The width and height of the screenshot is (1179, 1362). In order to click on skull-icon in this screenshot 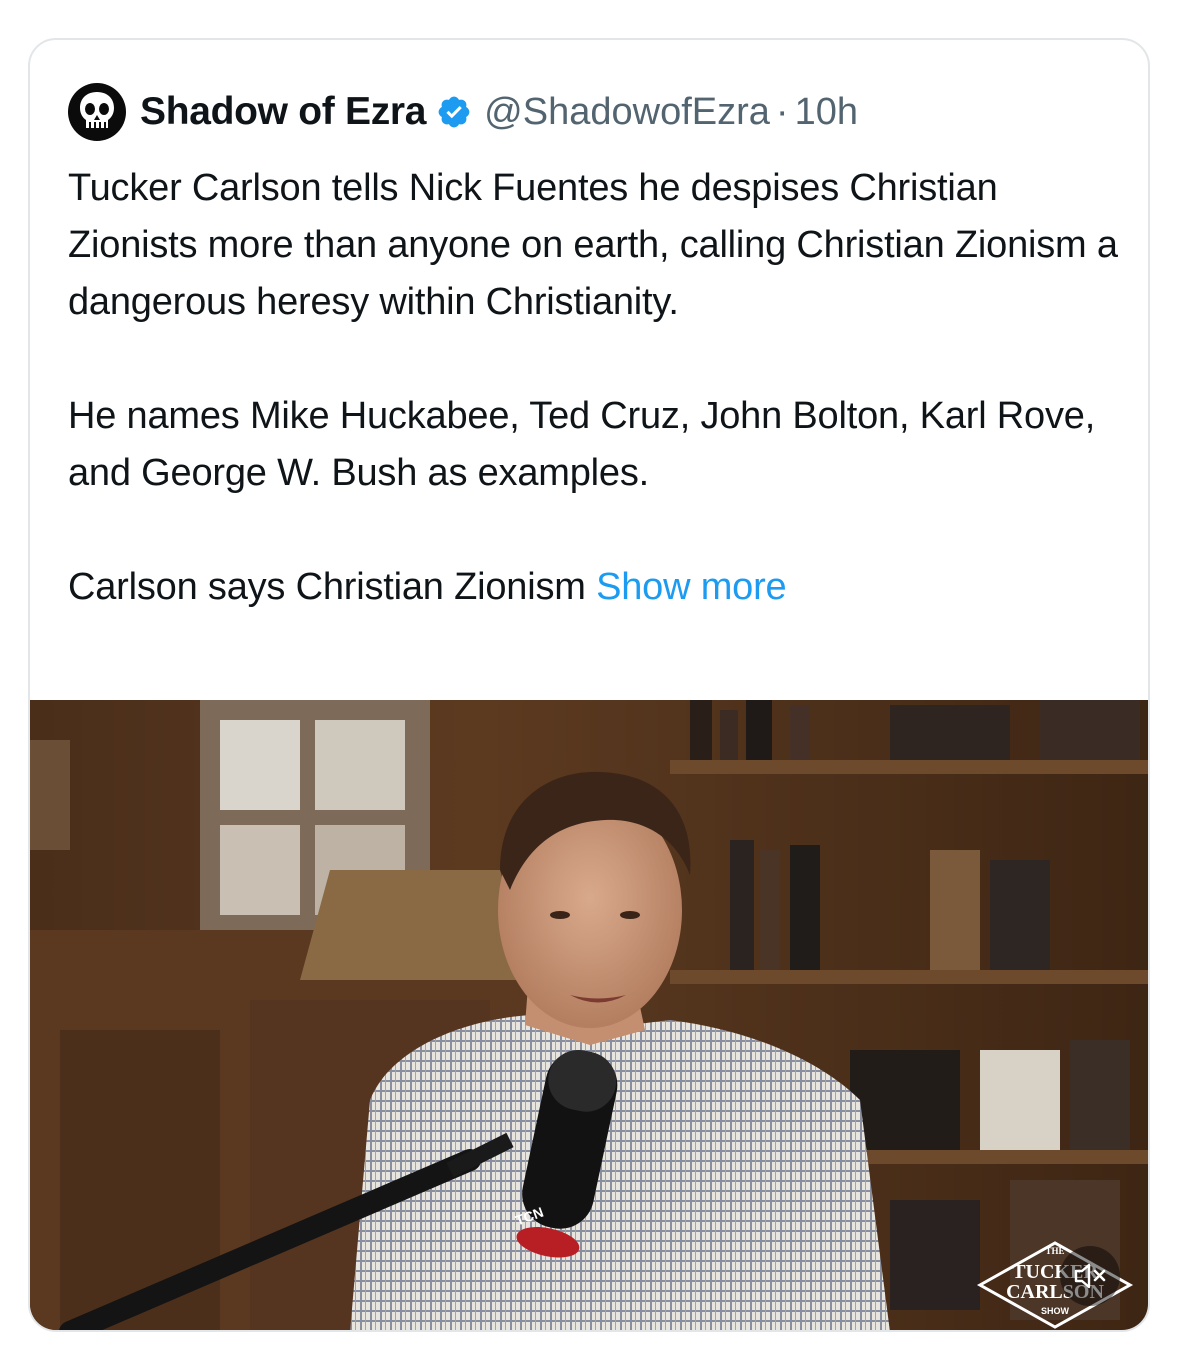, I will do `click(97, 112)`.